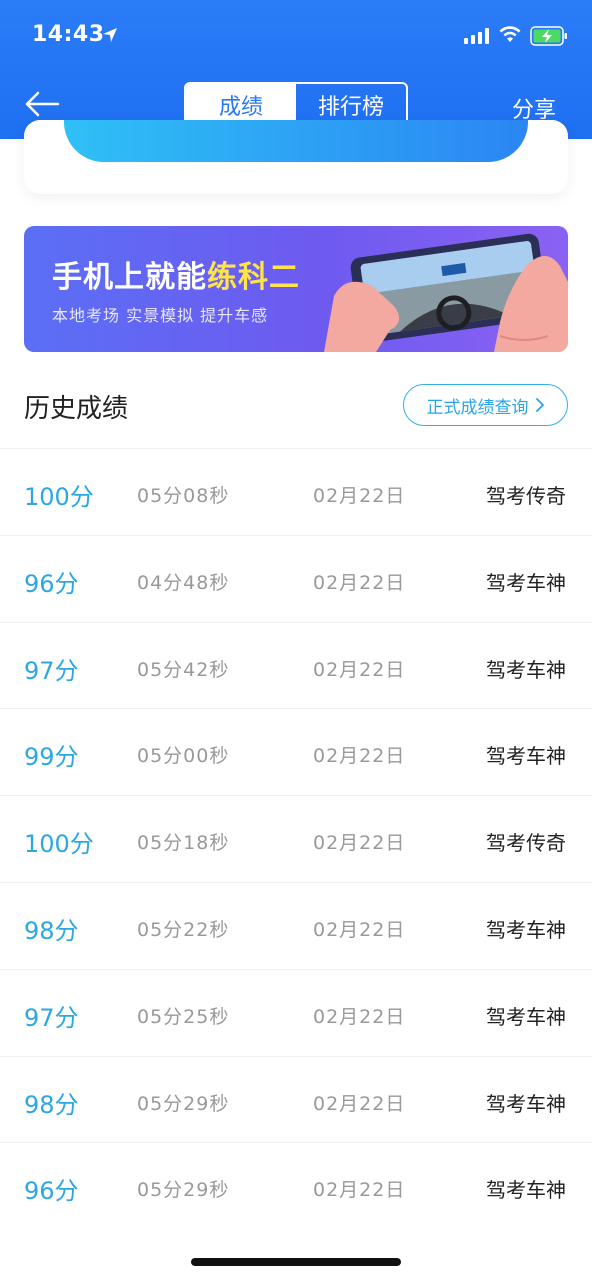 Image resolution: width=592 pixels, height=1280 pixels. I want to click on row-duration: 05分18秒, so click(183, 843).